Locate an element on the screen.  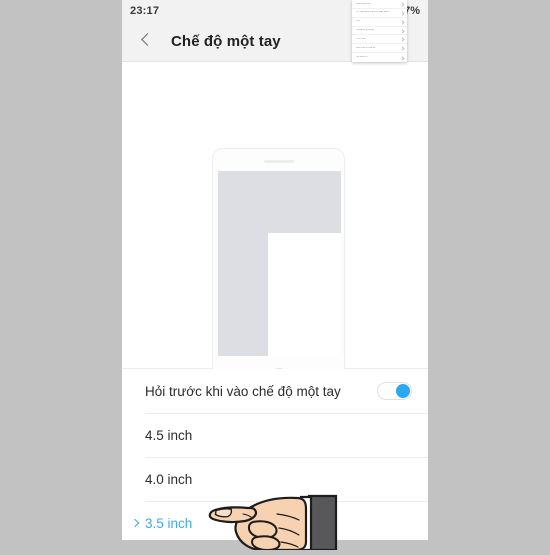
one-handed-focus-area is located at coordinates (304, 294).